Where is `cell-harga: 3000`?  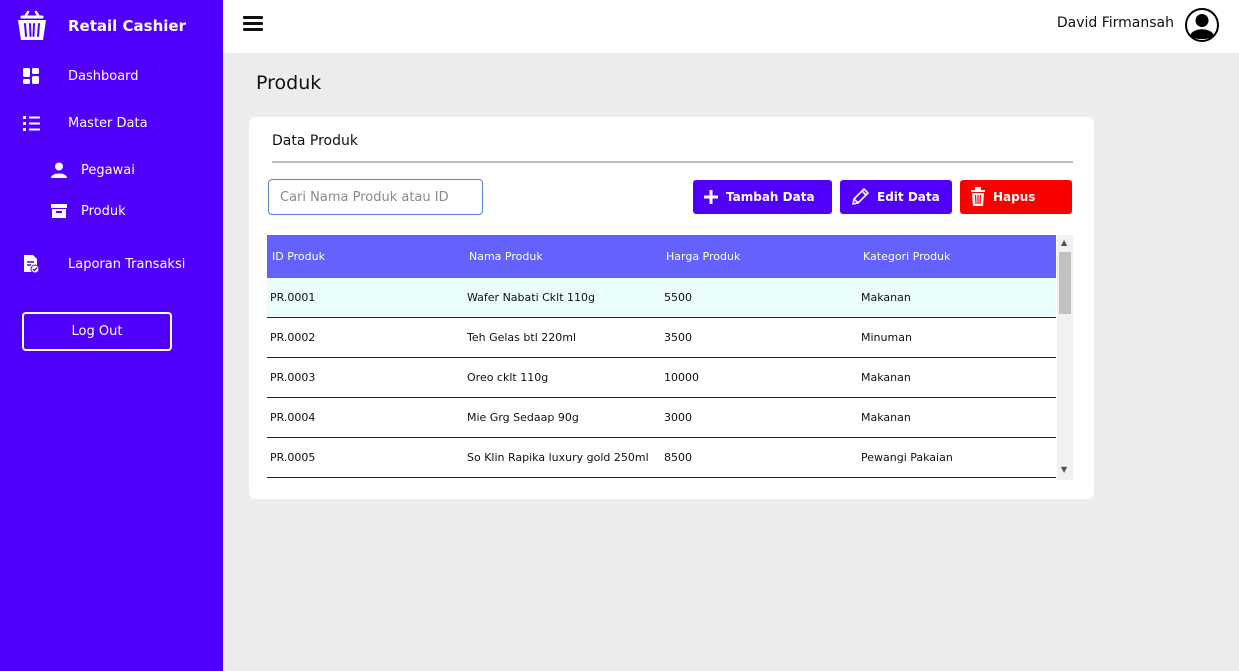 cell-harga: 3000 is located at coordinates (678, 417).